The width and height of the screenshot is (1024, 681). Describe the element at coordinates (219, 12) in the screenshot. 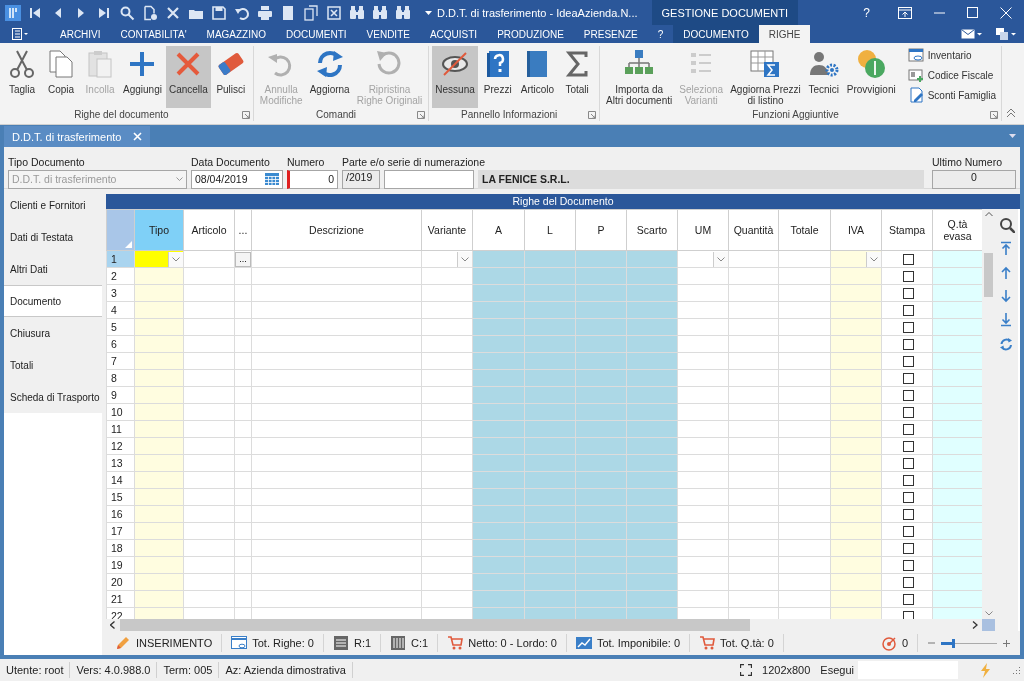

I see `save-icon` at that location.